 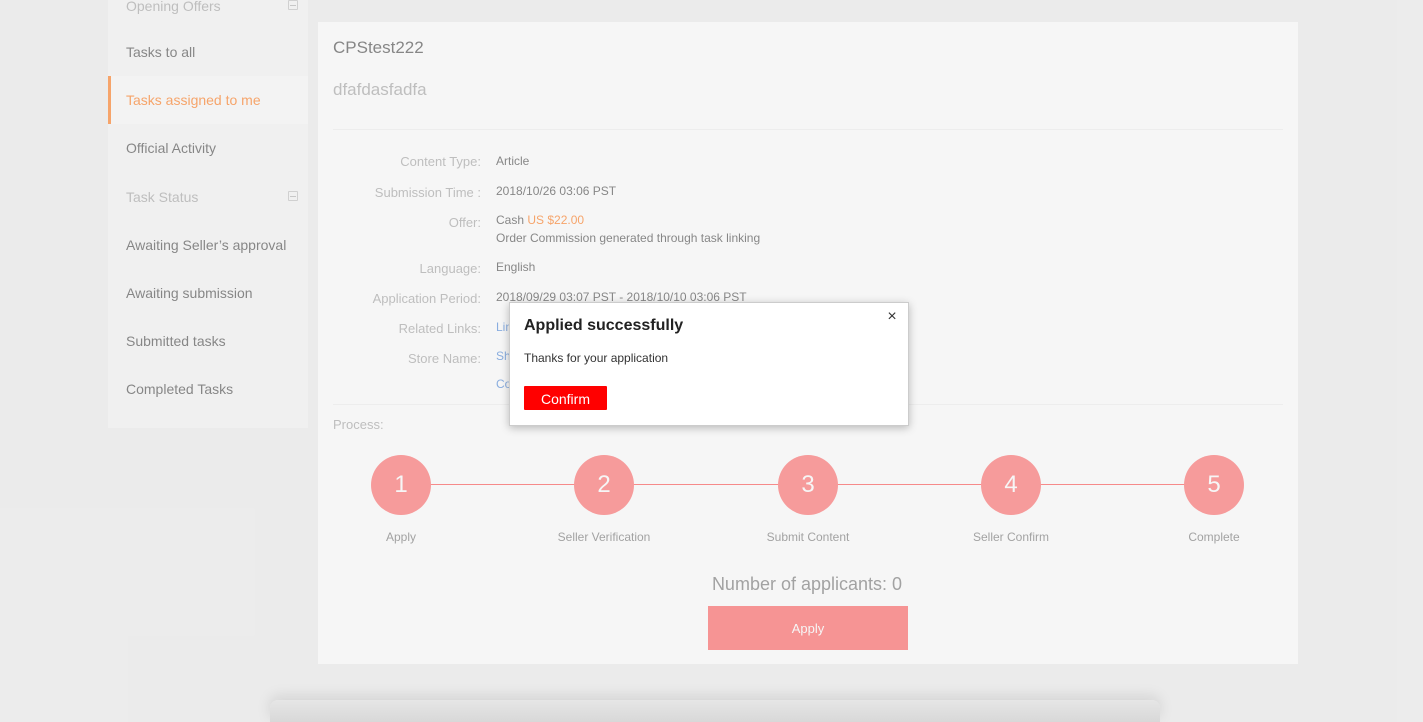 I want to click on dialog-message: Thanks for your application, so click(x=596, y=358).